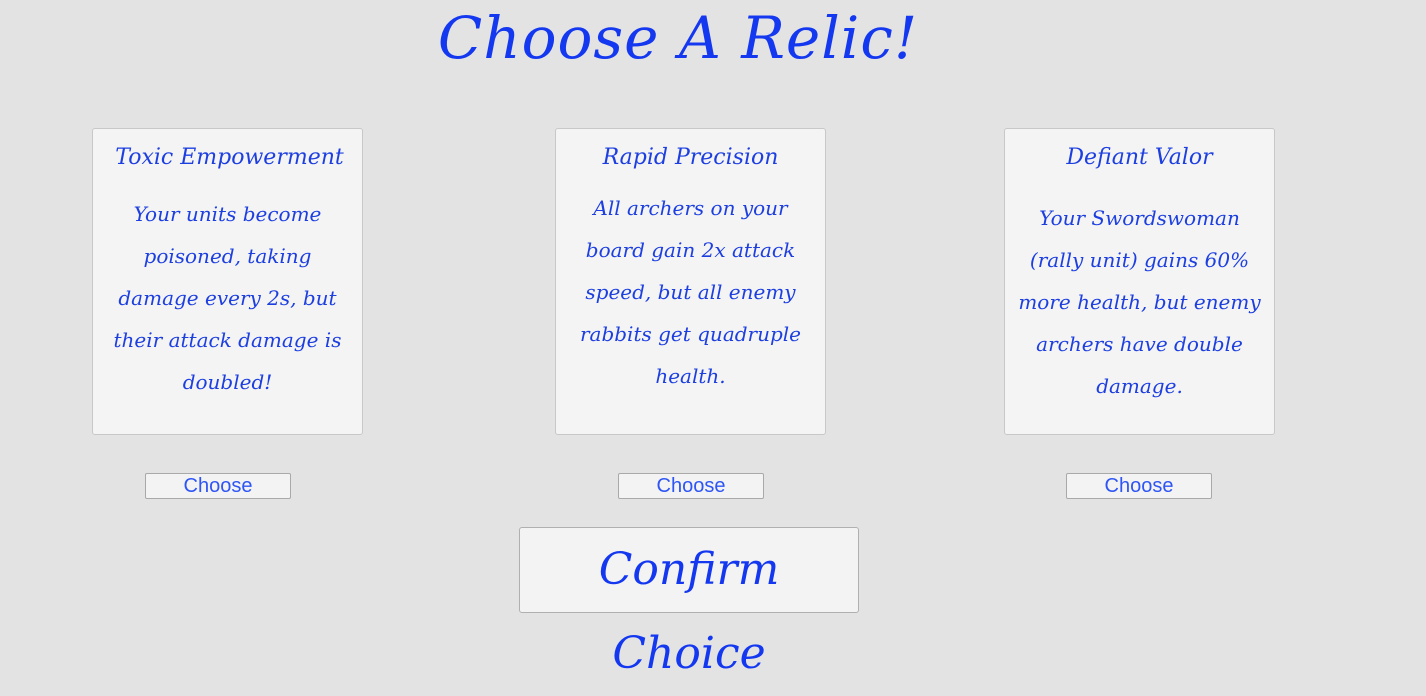 The image size is (1426, 696). I want to click on choose-rapid-precision-button: Choose, so click(691, 486).